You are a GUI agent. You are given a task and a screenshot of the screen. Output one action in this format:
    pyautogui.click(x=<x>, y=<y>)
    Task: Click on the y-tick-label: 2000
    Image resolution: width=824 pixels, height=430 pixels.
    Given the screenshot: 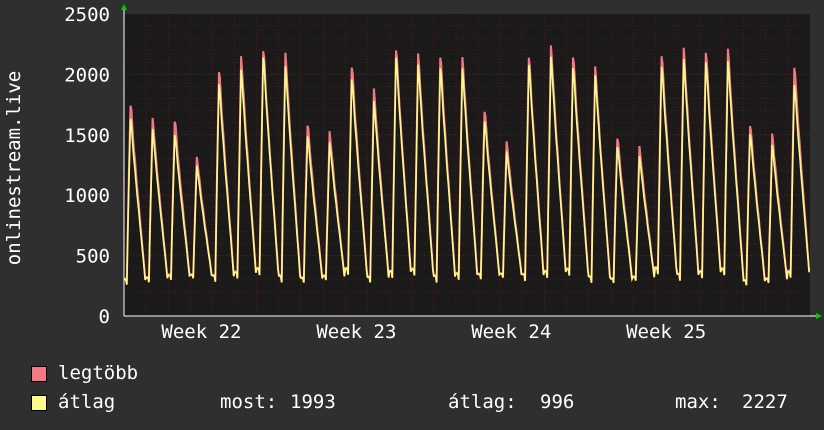 What is the action you would take?
    pyautogui.click(x=87, y=75)
    